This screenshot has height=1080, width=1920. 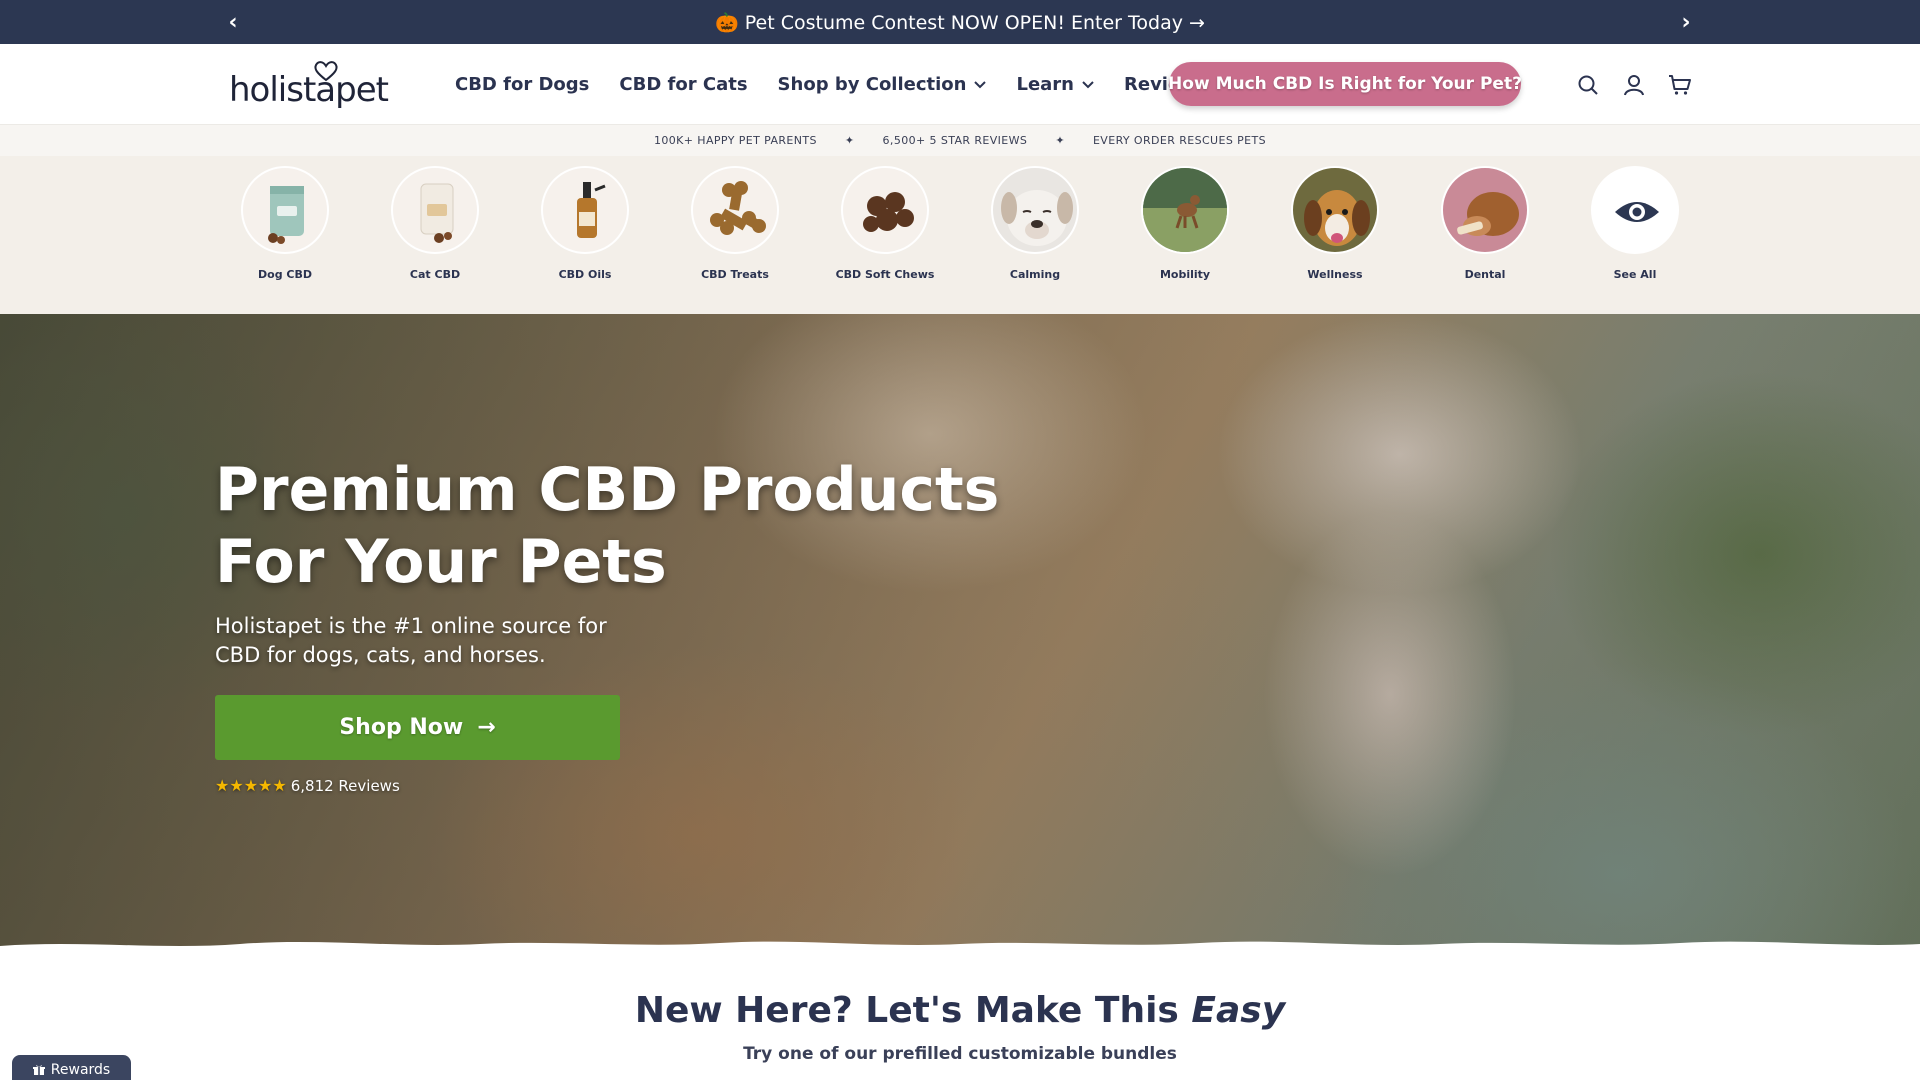 What do you see at coordinates (913, 1010) in the screenshot?
I see `section-title-main: New Here? Let's Make This` at bounding box center [913, 1010].